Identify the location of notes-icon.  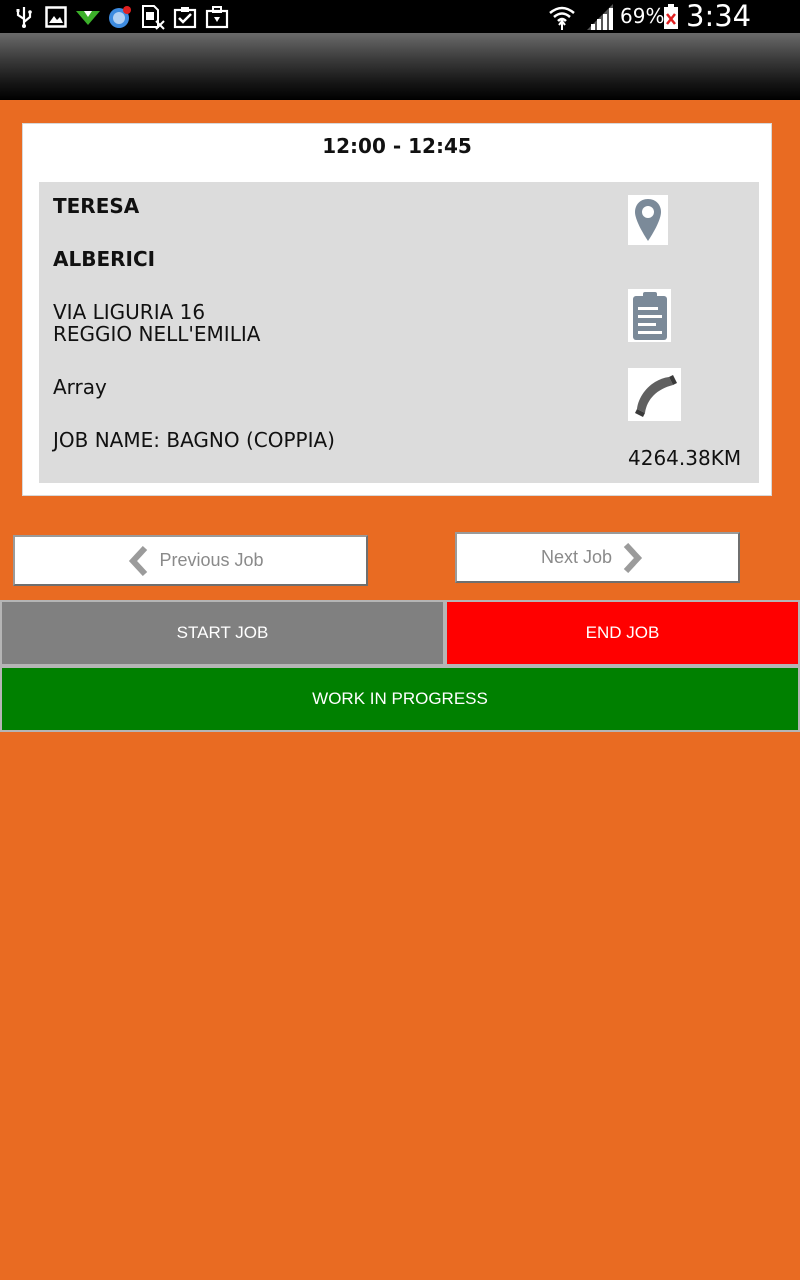
(649, 315).